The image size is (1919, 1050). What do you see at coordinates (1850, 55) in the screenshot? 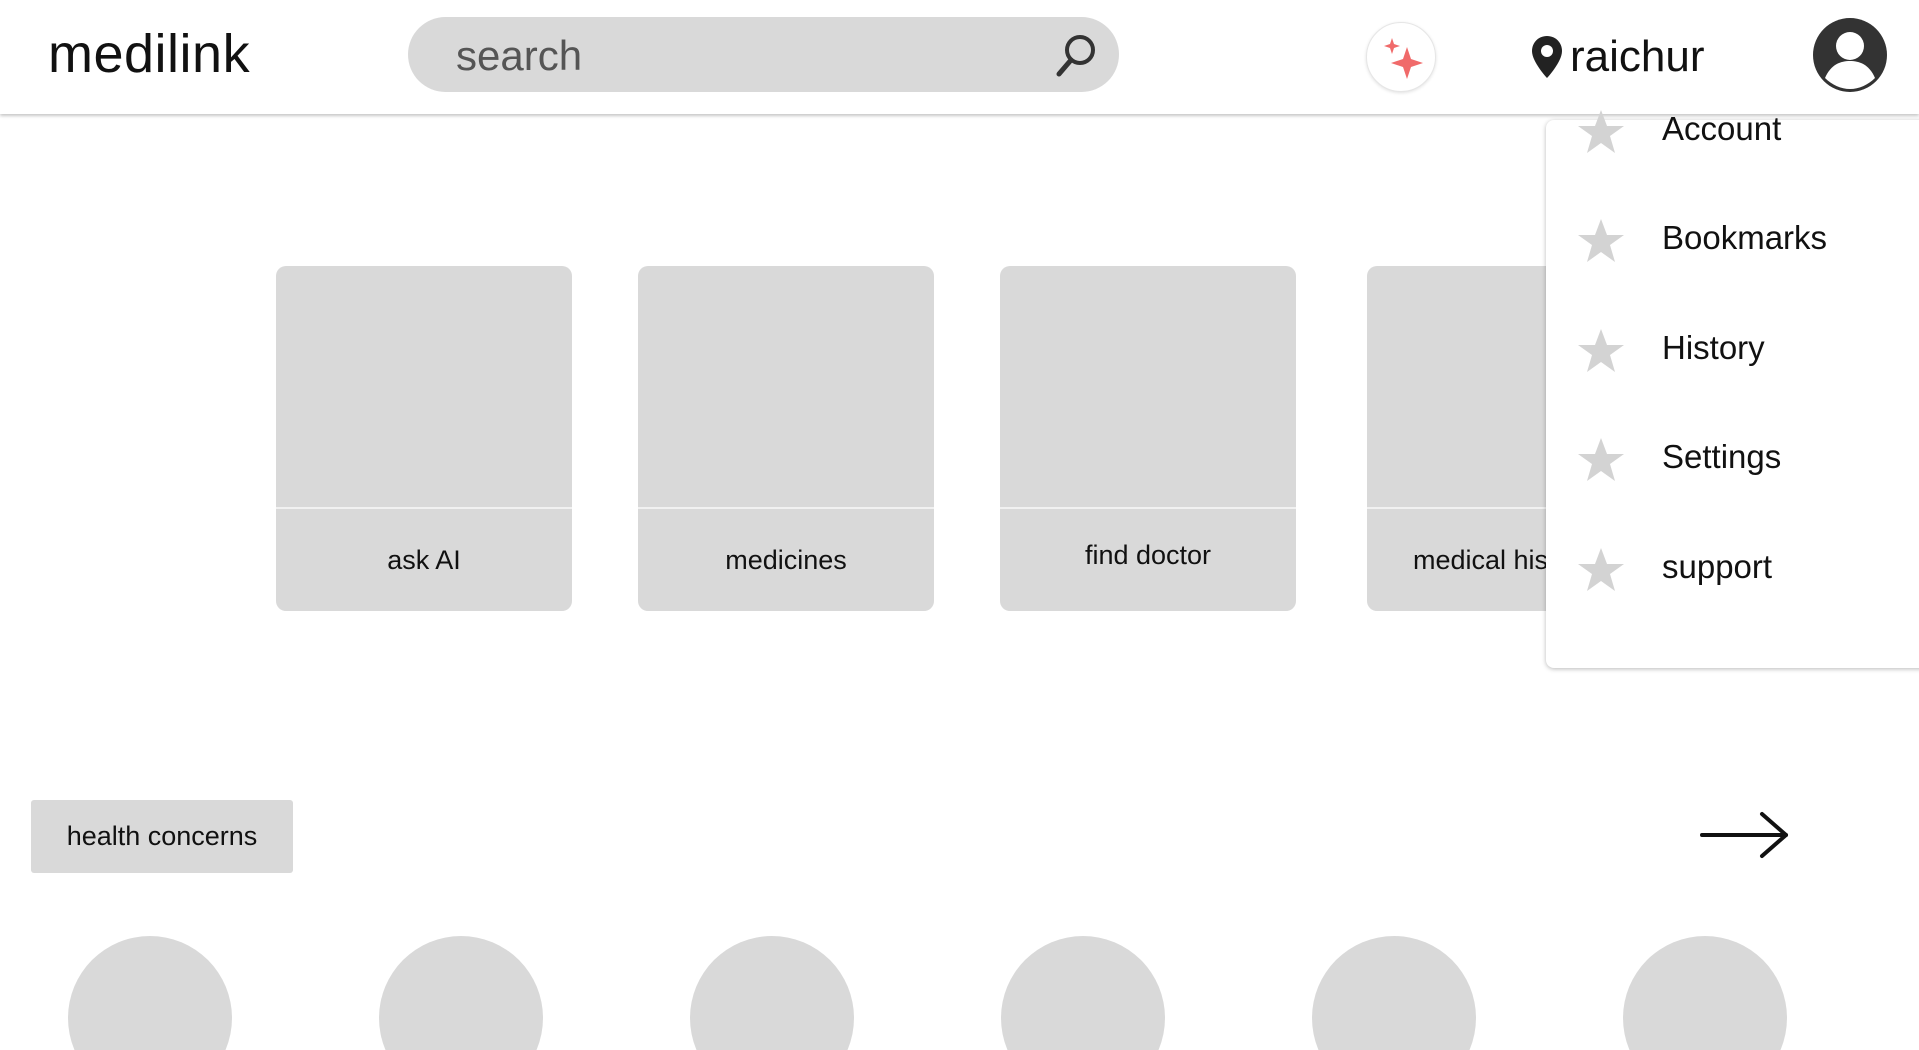
I see `user-avatar-icon` at bounding box center [1850, 55].